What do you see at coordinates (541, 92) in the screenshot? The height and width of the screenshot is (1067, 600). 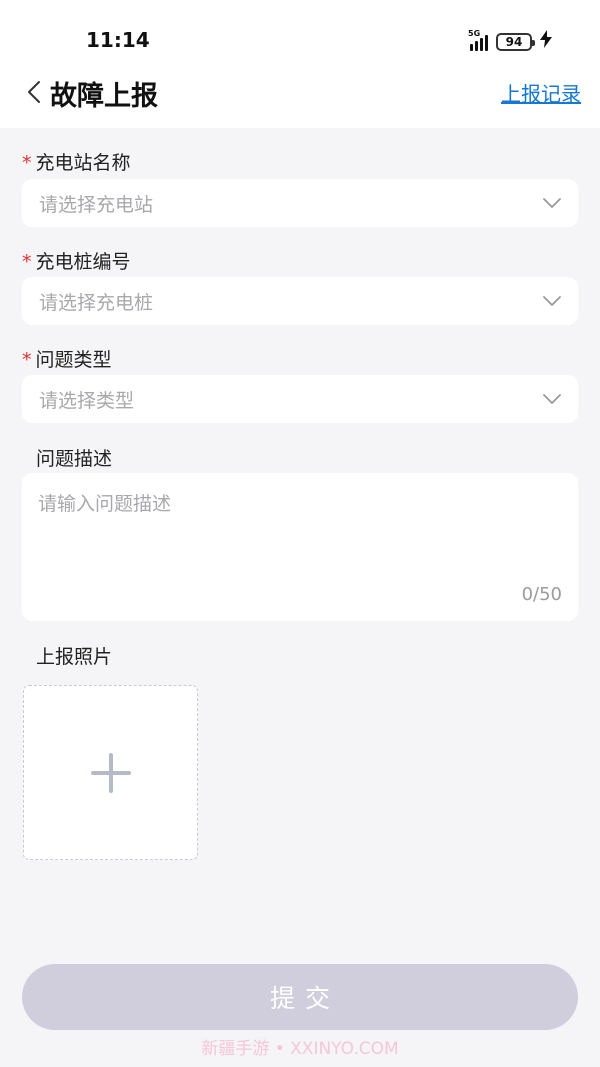 I see `report-history-link: 上报记录` at bounding box center [541, 92].